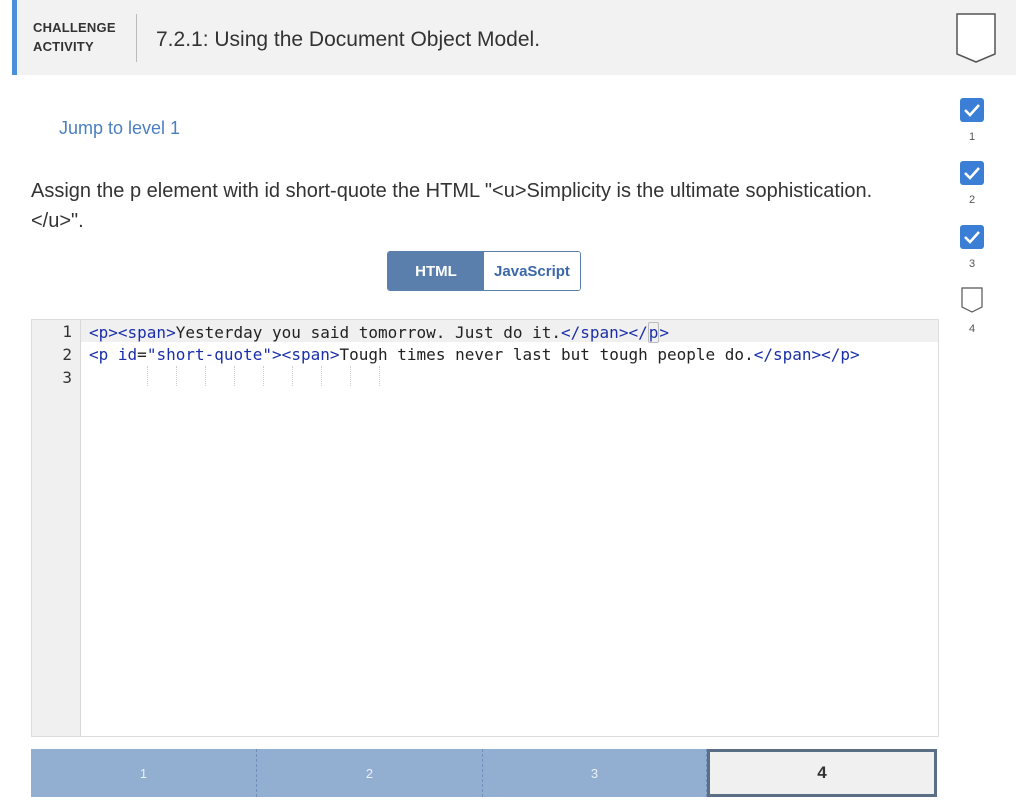 Image resolution: width=1024 pixels, height=805 pixels. Describe the element at coordinates (144, 773) in the screenshot. I see `progress-segment: 1` at that location.